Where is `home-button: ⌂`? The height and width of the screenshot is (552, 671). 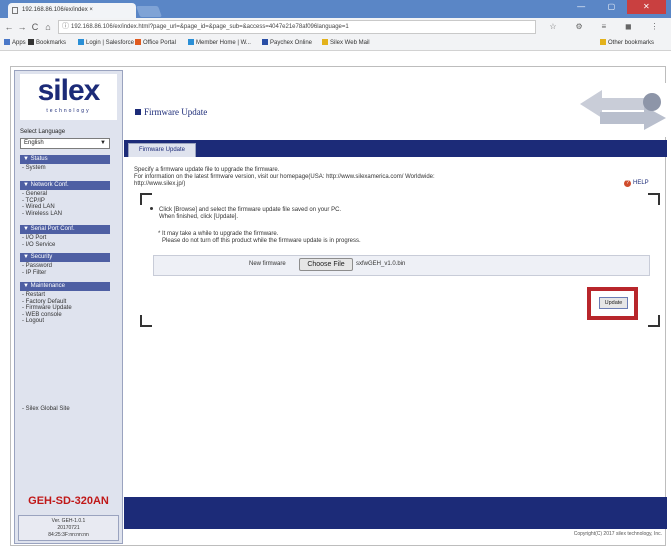
home-button: ⌂ is located at coordinates (48, 27).